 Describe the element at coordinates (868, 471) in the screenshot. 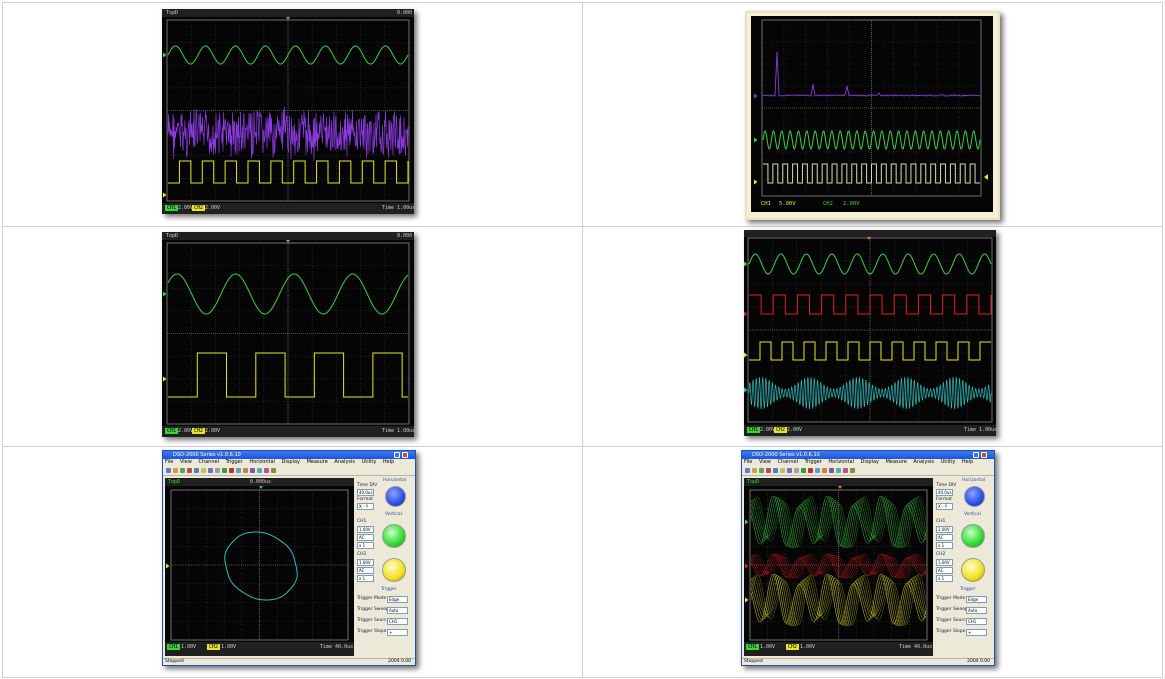

I see `toolbar` at that location.